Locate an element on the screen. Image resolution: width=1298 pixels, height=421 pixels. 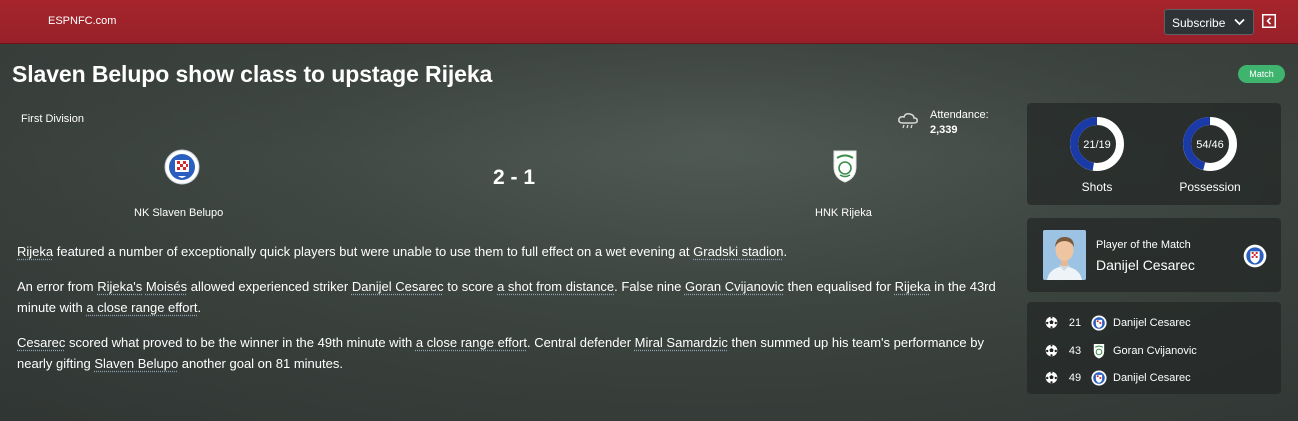
possession-value: 54/46 is located at coordinates (1210, 145).